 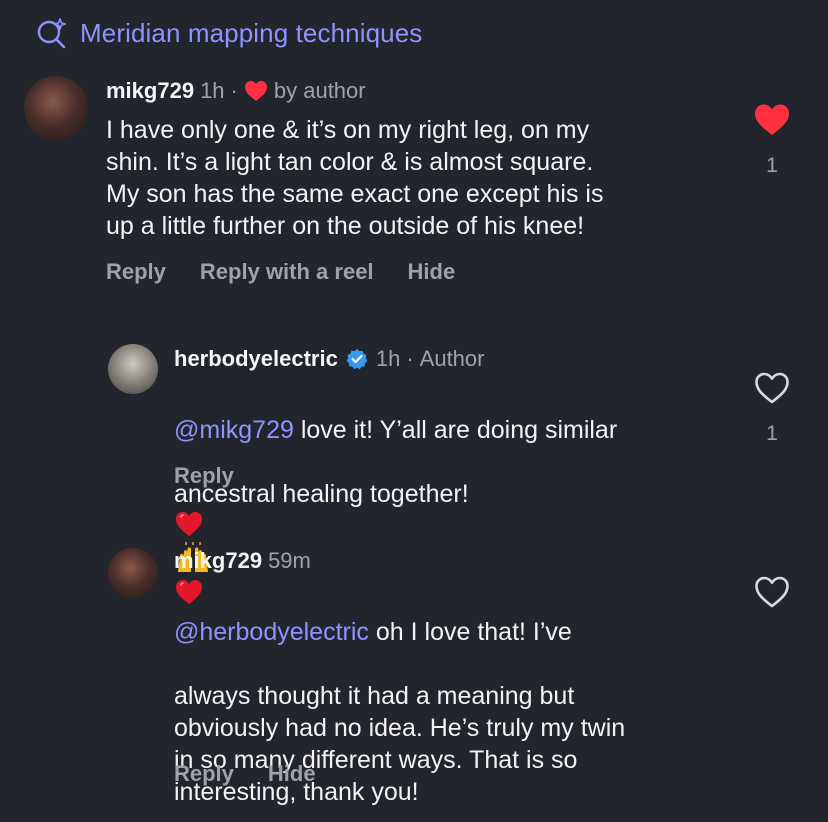 I want to click on comment-actions: Reply Reply with a reel Hide, so click(x=280, y=272).